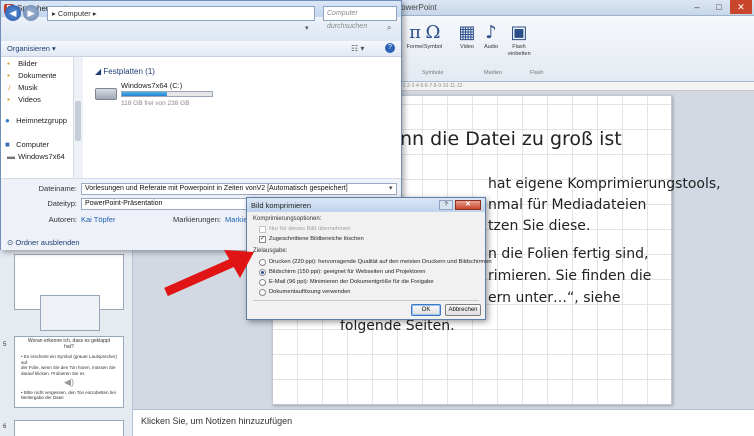 Image resolution: width=754 pixels, height=436 pixels. Describe the element at coordinates (57, 188) in the screenshot. I see `filename-label: Dateiname:` at that location.